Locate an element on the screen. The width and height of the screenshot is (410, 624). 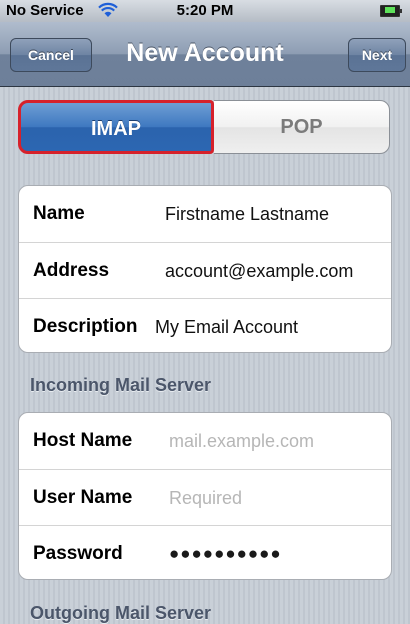
outgoing-server-header: Outgoing Mail Server is located at coordinates (121, 613).